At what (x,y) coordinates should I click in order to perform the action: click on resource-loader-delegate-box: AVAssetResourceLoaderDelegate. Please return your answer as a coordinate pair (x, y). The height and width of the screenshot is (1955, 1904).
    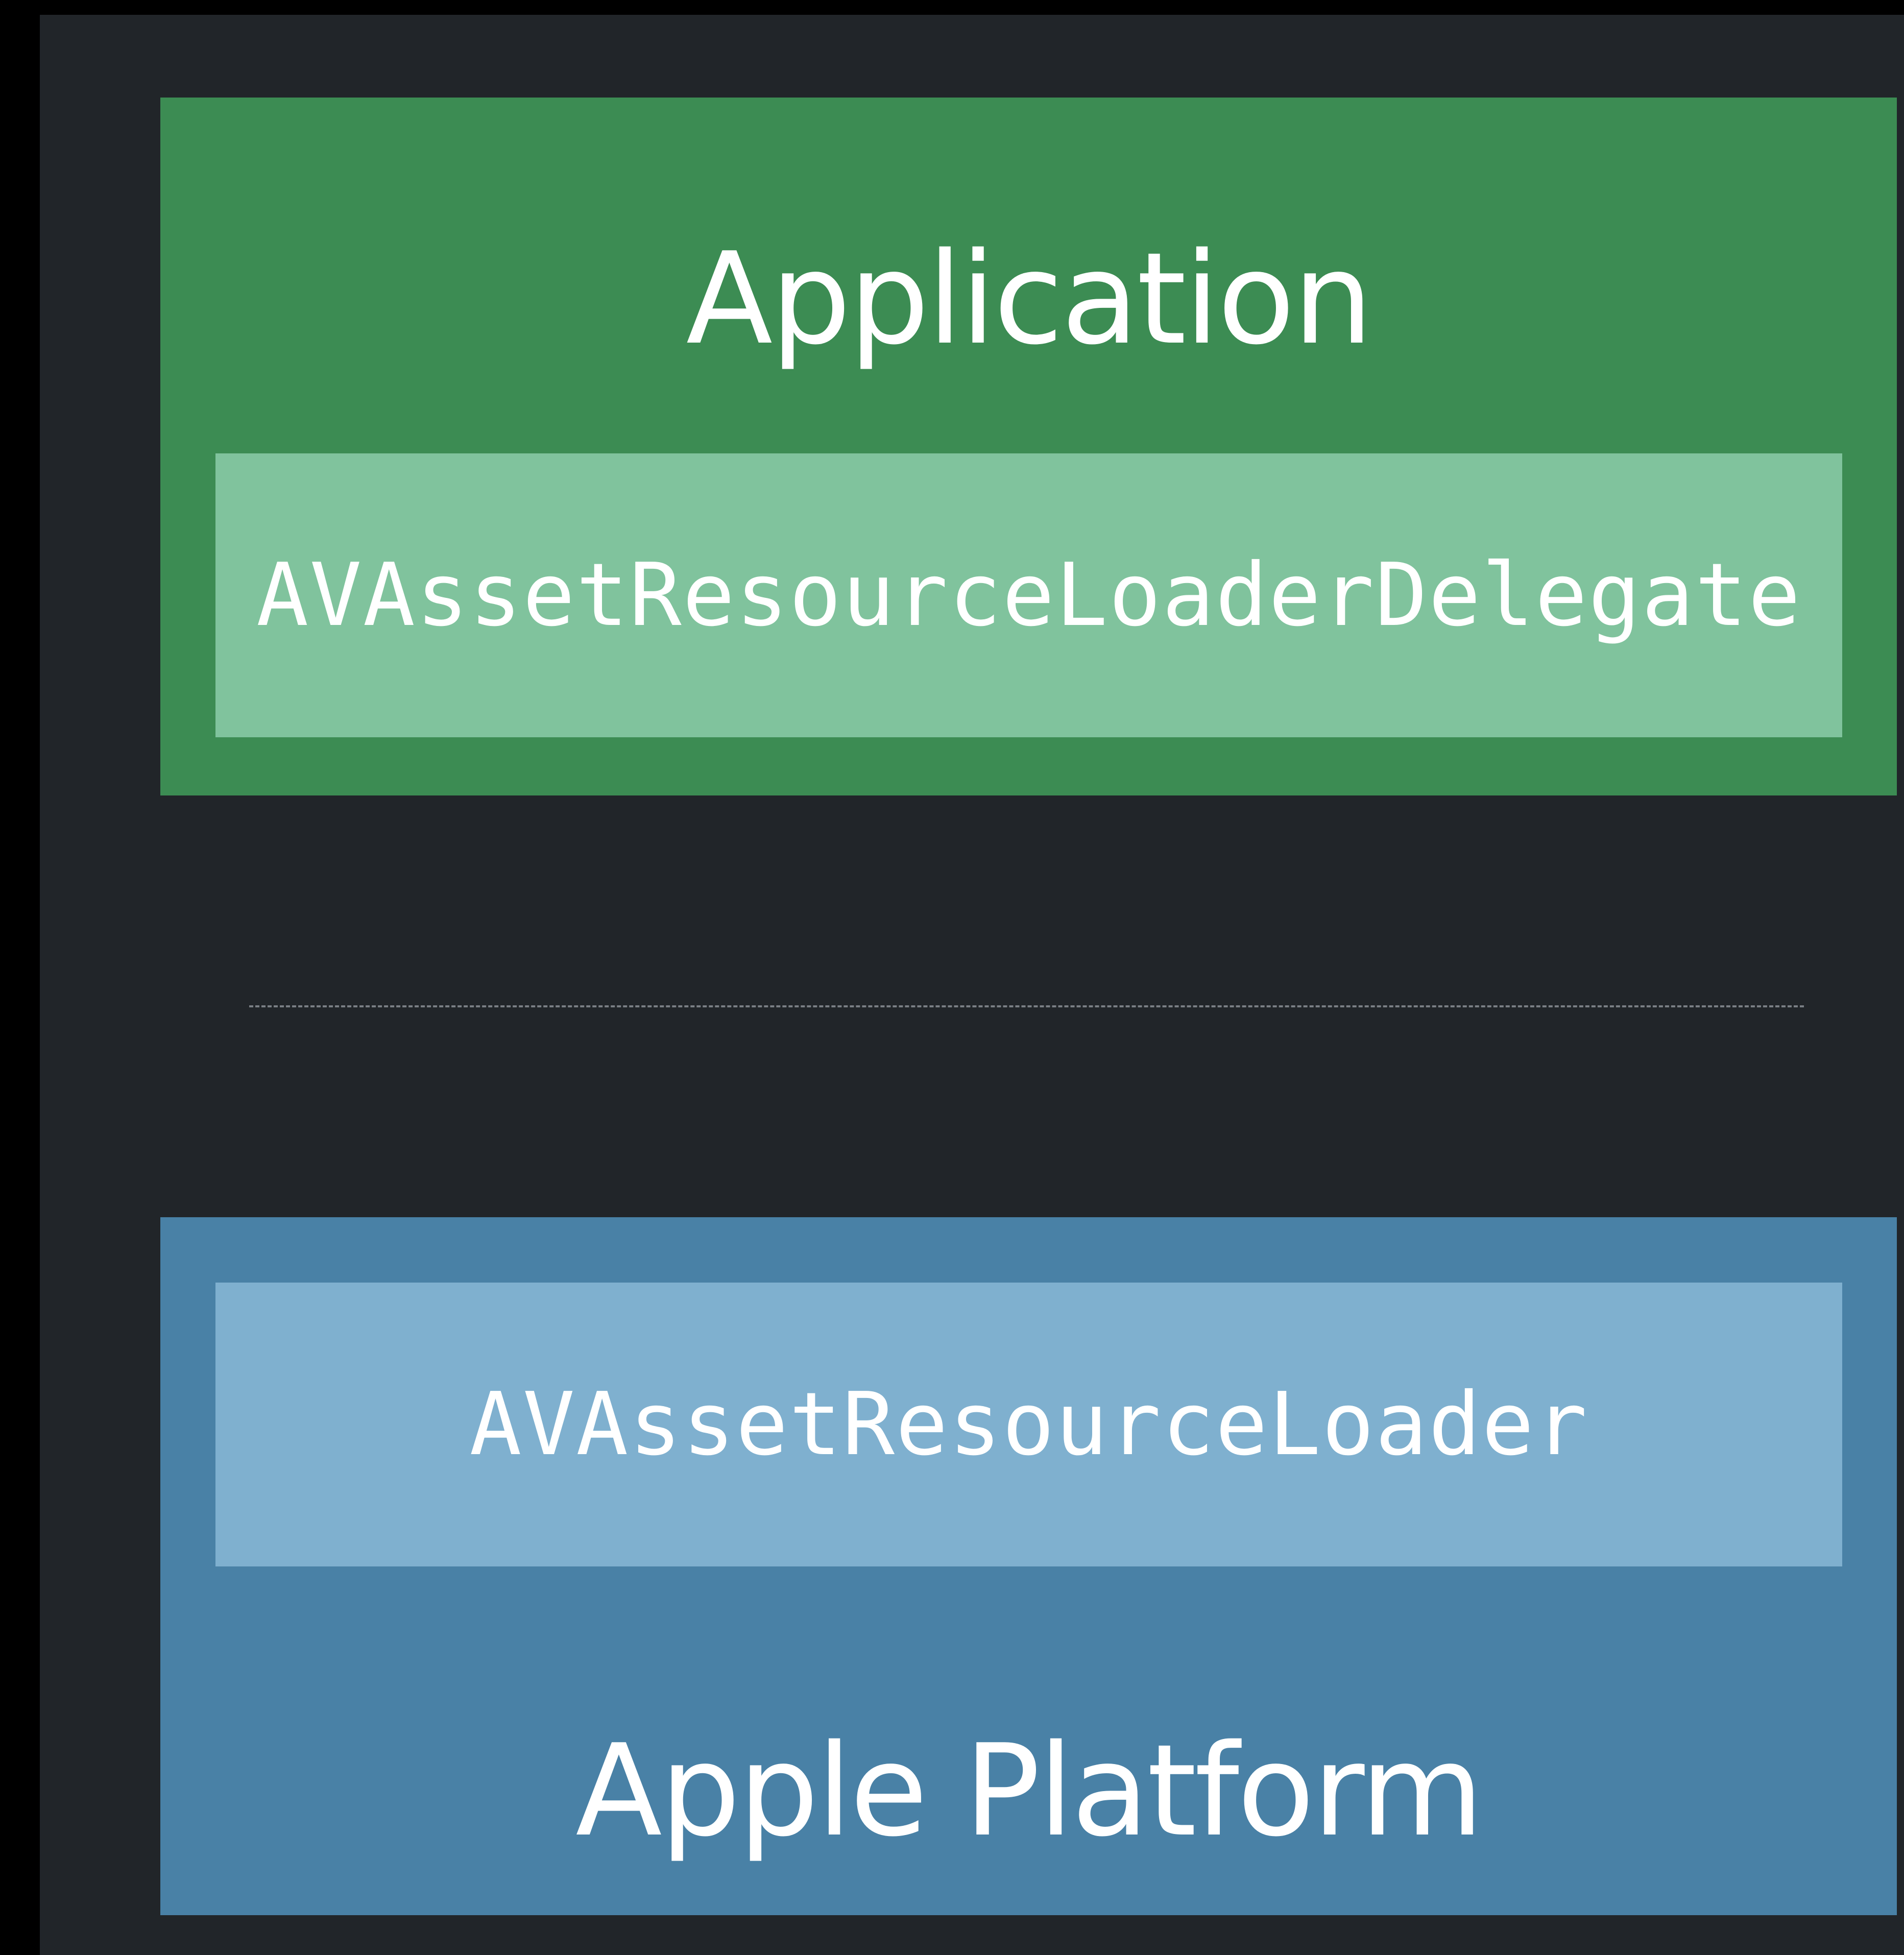
    Looking at the image, I should click on (1029, 595).